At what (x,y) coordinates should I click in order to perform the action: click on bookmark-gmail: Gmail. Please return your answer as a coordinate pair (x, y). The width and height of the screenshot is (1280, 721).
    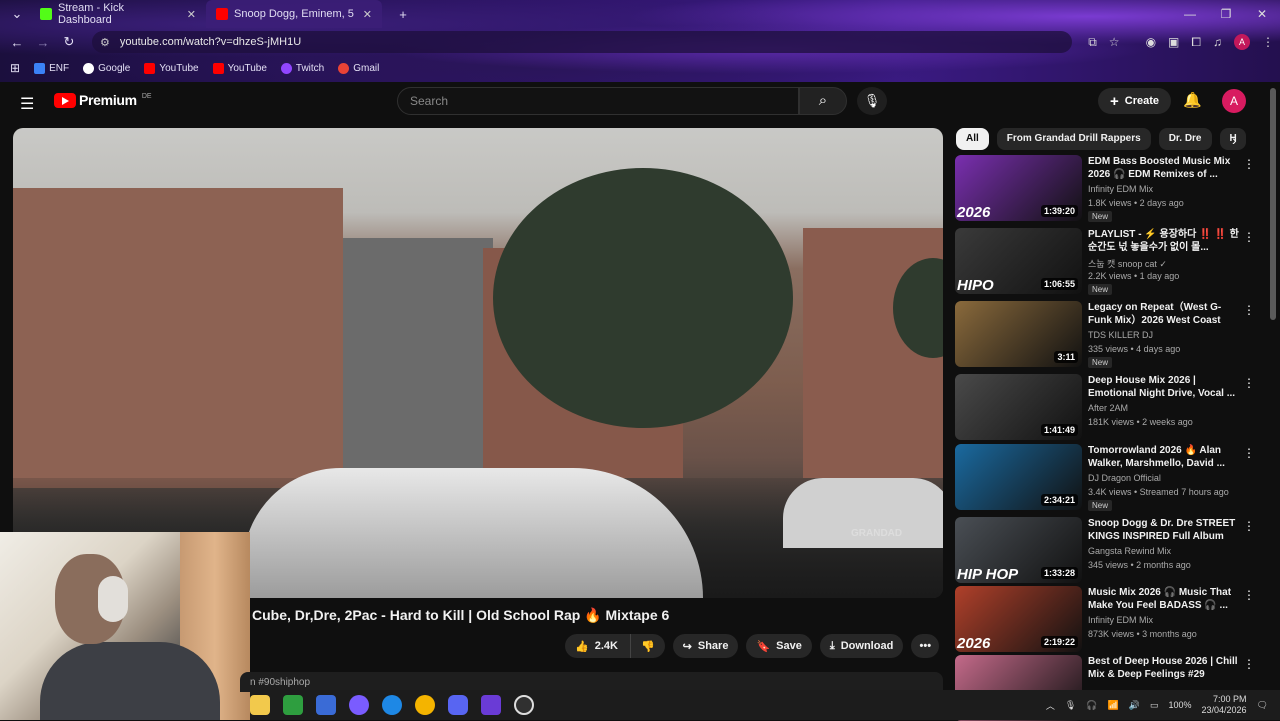
    Looking at the image, I should click on (358, 68).